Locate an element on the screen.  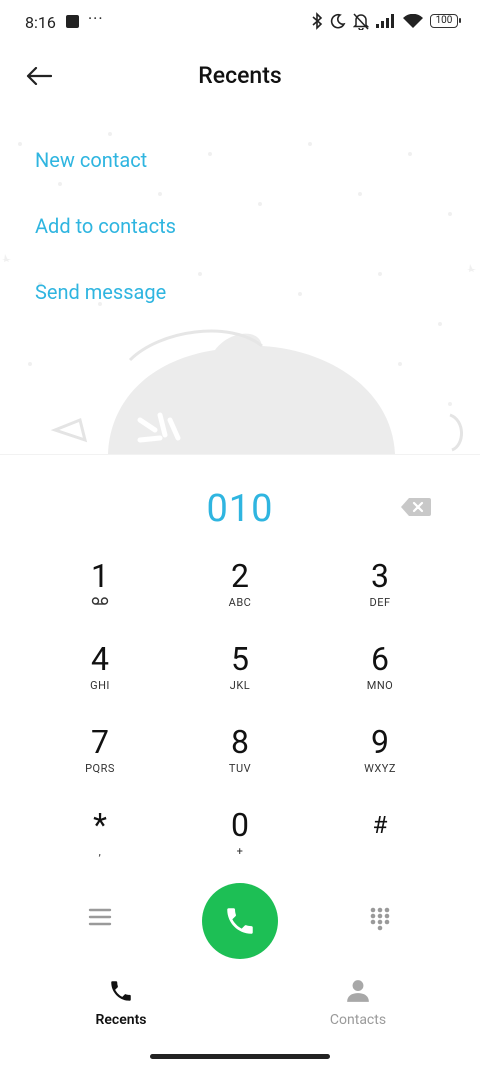
moon-icon is located at coordinates (338, 21).